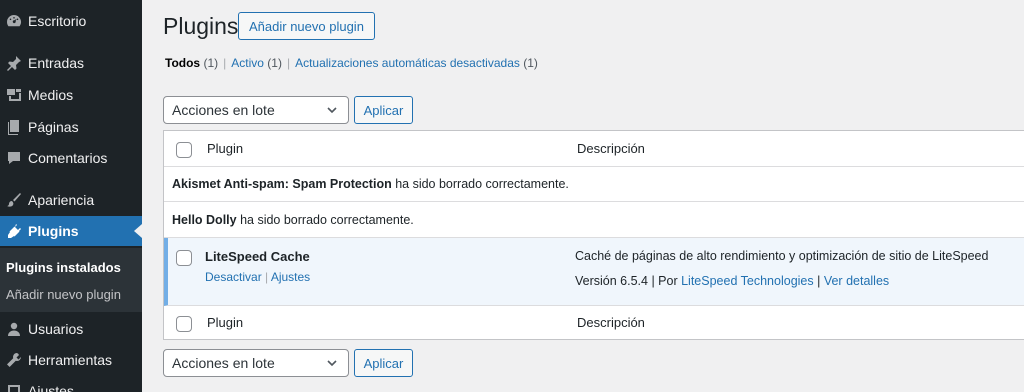 Image resolution: width=1024 pixels, height=392 pixels. What do you see at coordinates (51, 95) in the screenshot?
I see `sidebar-item-label: Medios` at bounding box center [51, 95].